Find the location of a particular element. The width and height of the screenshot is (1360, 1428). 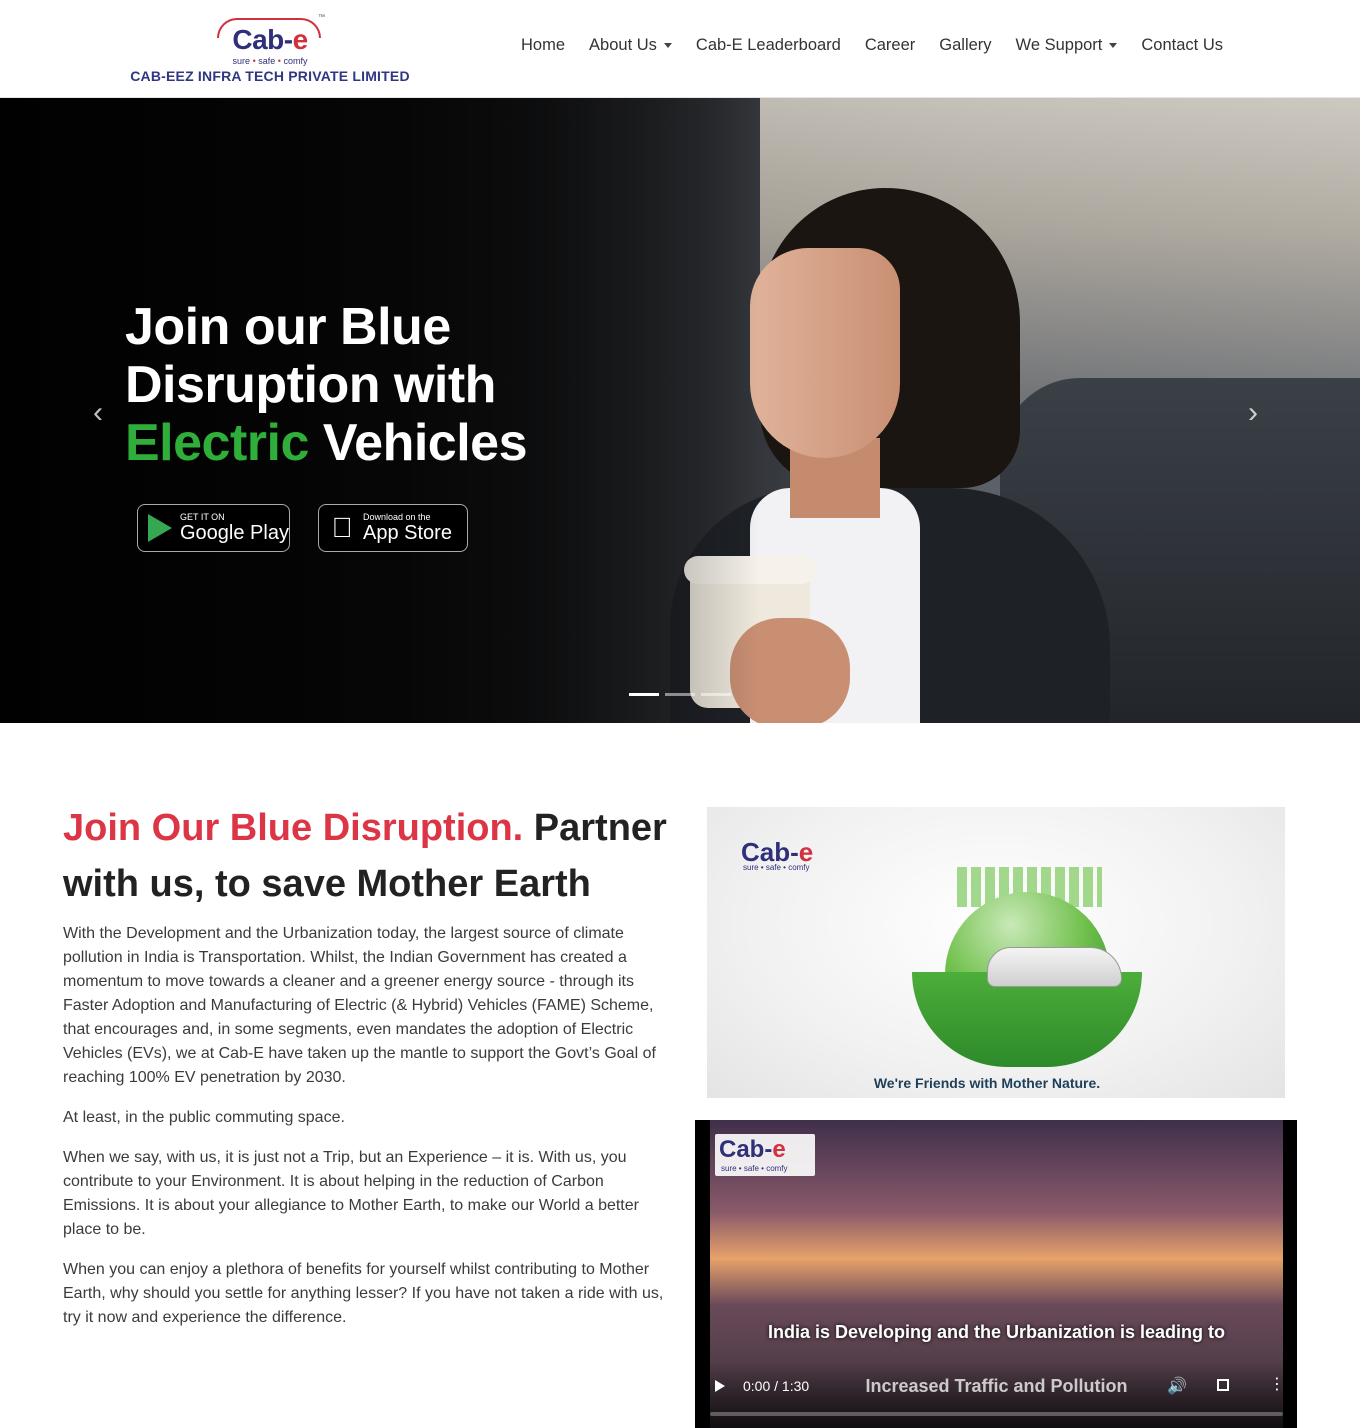

google-play-button: GET IT ON Google Play is located at coordinates (213, 528).